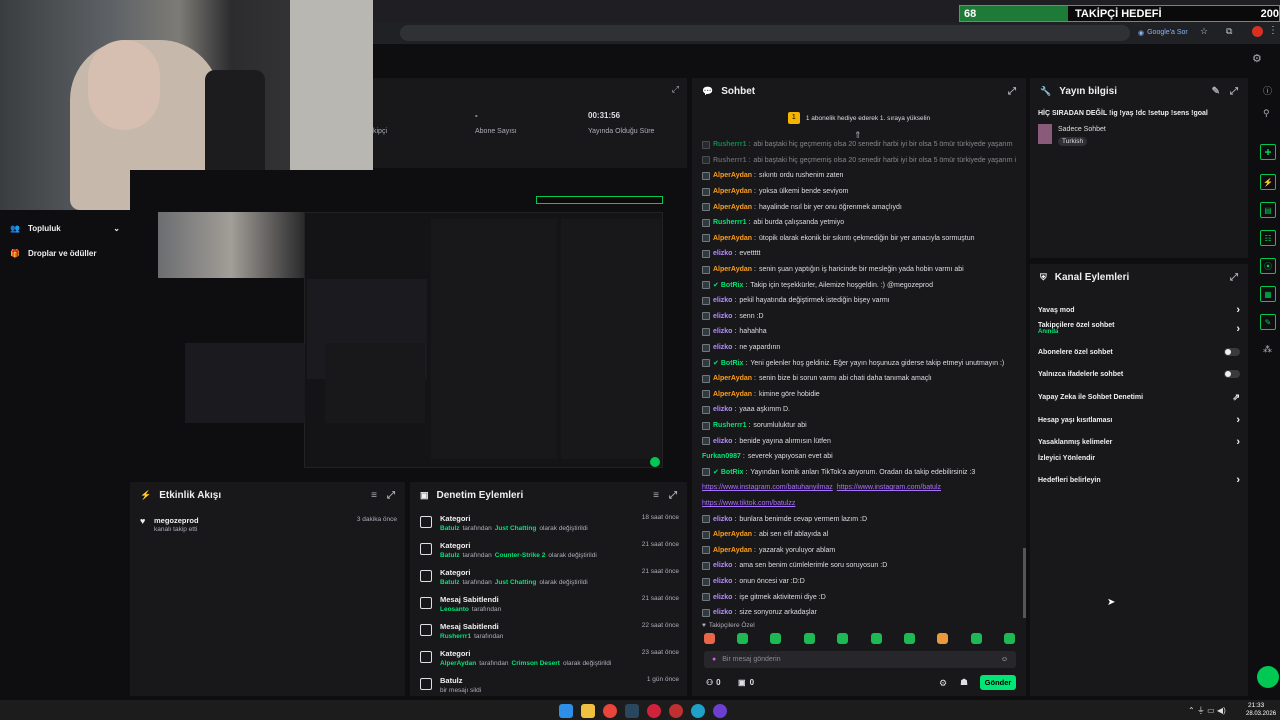  I want to click on chat-settings-icon: ⚙, so click(943, 683).